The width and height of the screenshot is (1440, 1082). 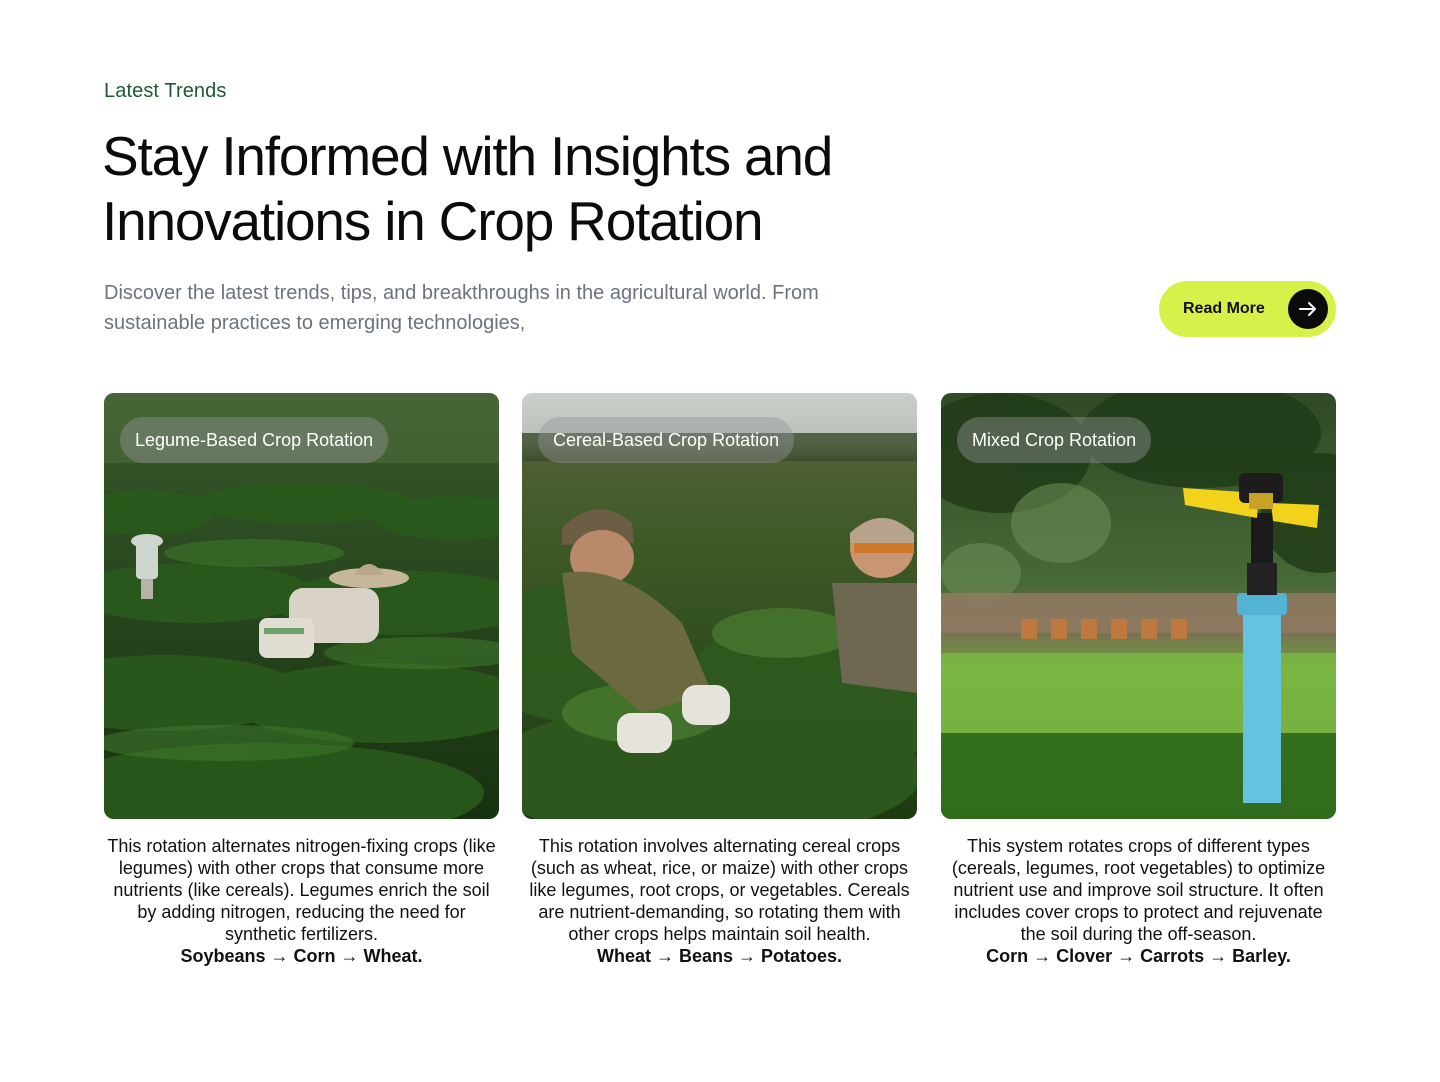 What do you see at coordinates (719, 956) in the screenshot?
I see `rotation-sequence: Wheat → Beans → Potatoes.` at bounding box center [719, 956].